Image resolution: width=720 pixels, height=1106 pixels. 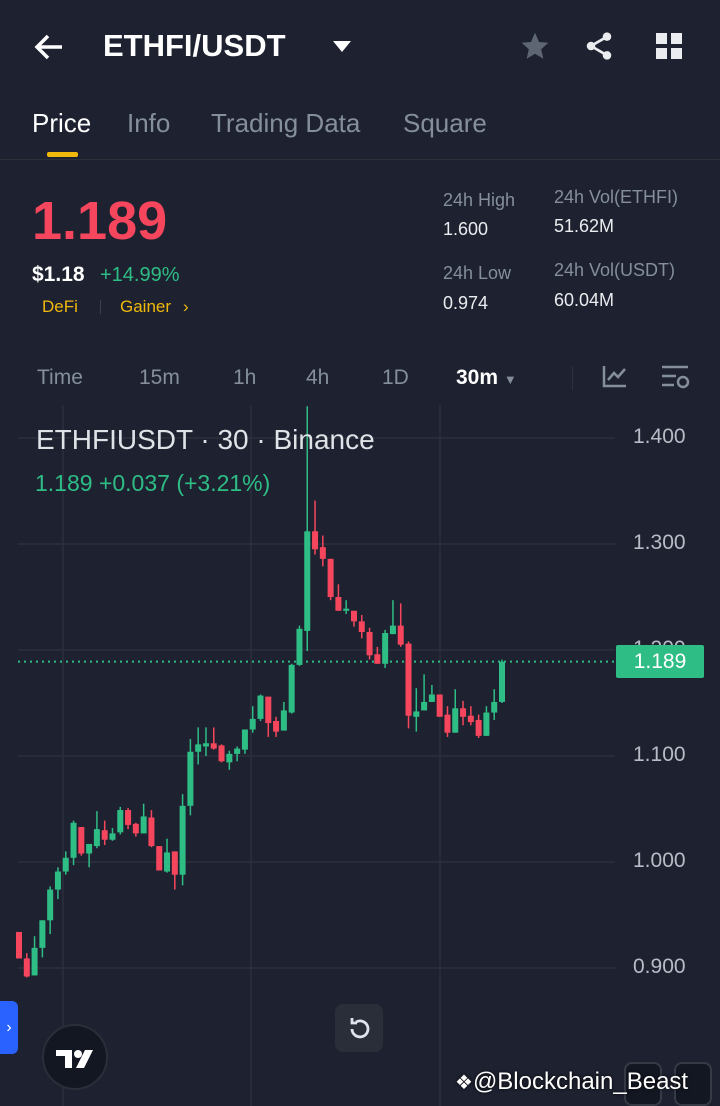 What do you see at coordinates (599, 48) in the screenshot?
I see `share-icon` at bounding box center [599, 48].